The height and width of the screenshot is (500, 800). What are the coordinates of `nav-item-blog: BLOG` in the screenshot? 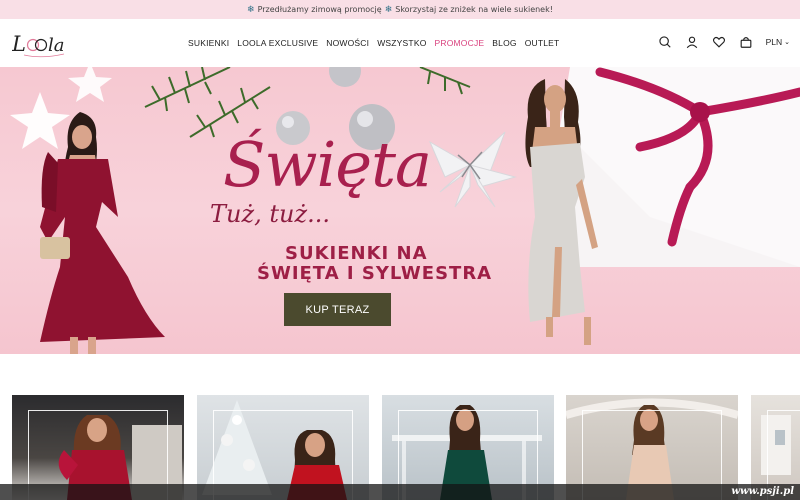 It's located at (504, 43).